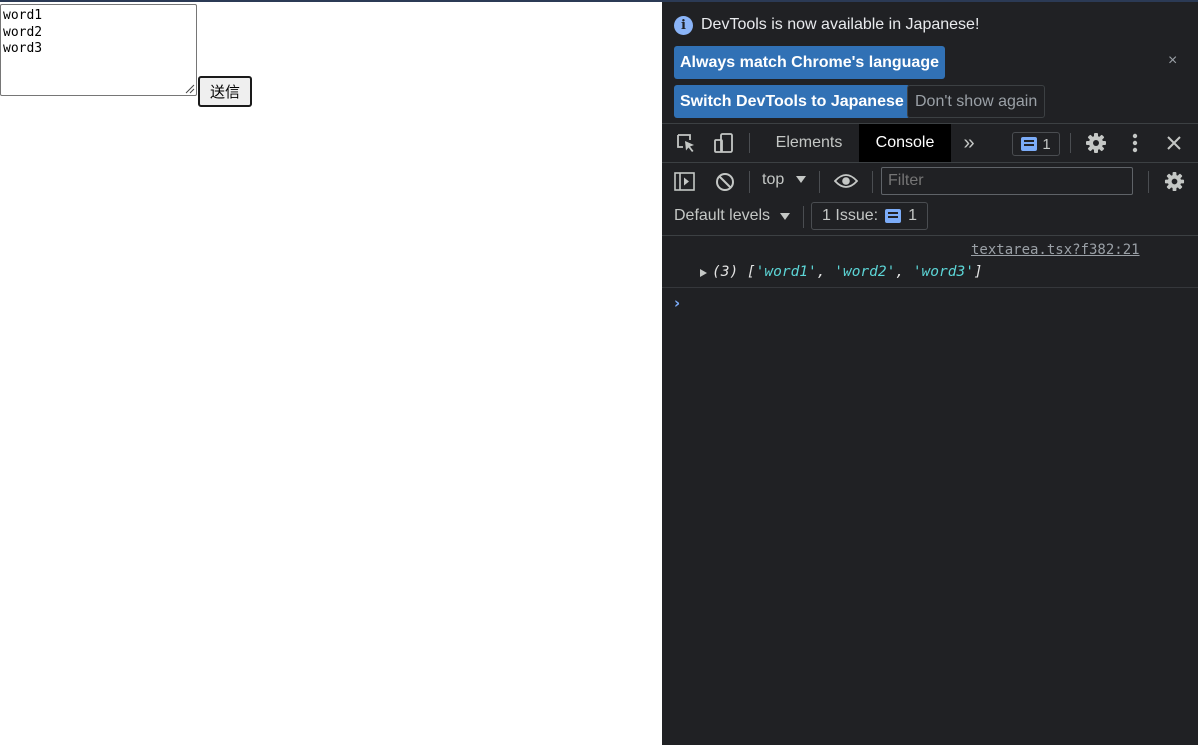 The image size is (1200, 745). I want to click on device-toolbar-icon, so click(723, 143).